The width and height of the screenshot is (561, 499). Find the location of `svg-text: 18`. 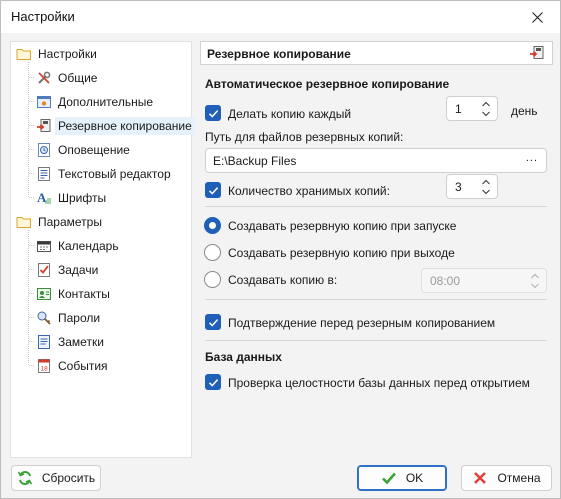

svg-text: 18 is located at coordinates (45, 369).